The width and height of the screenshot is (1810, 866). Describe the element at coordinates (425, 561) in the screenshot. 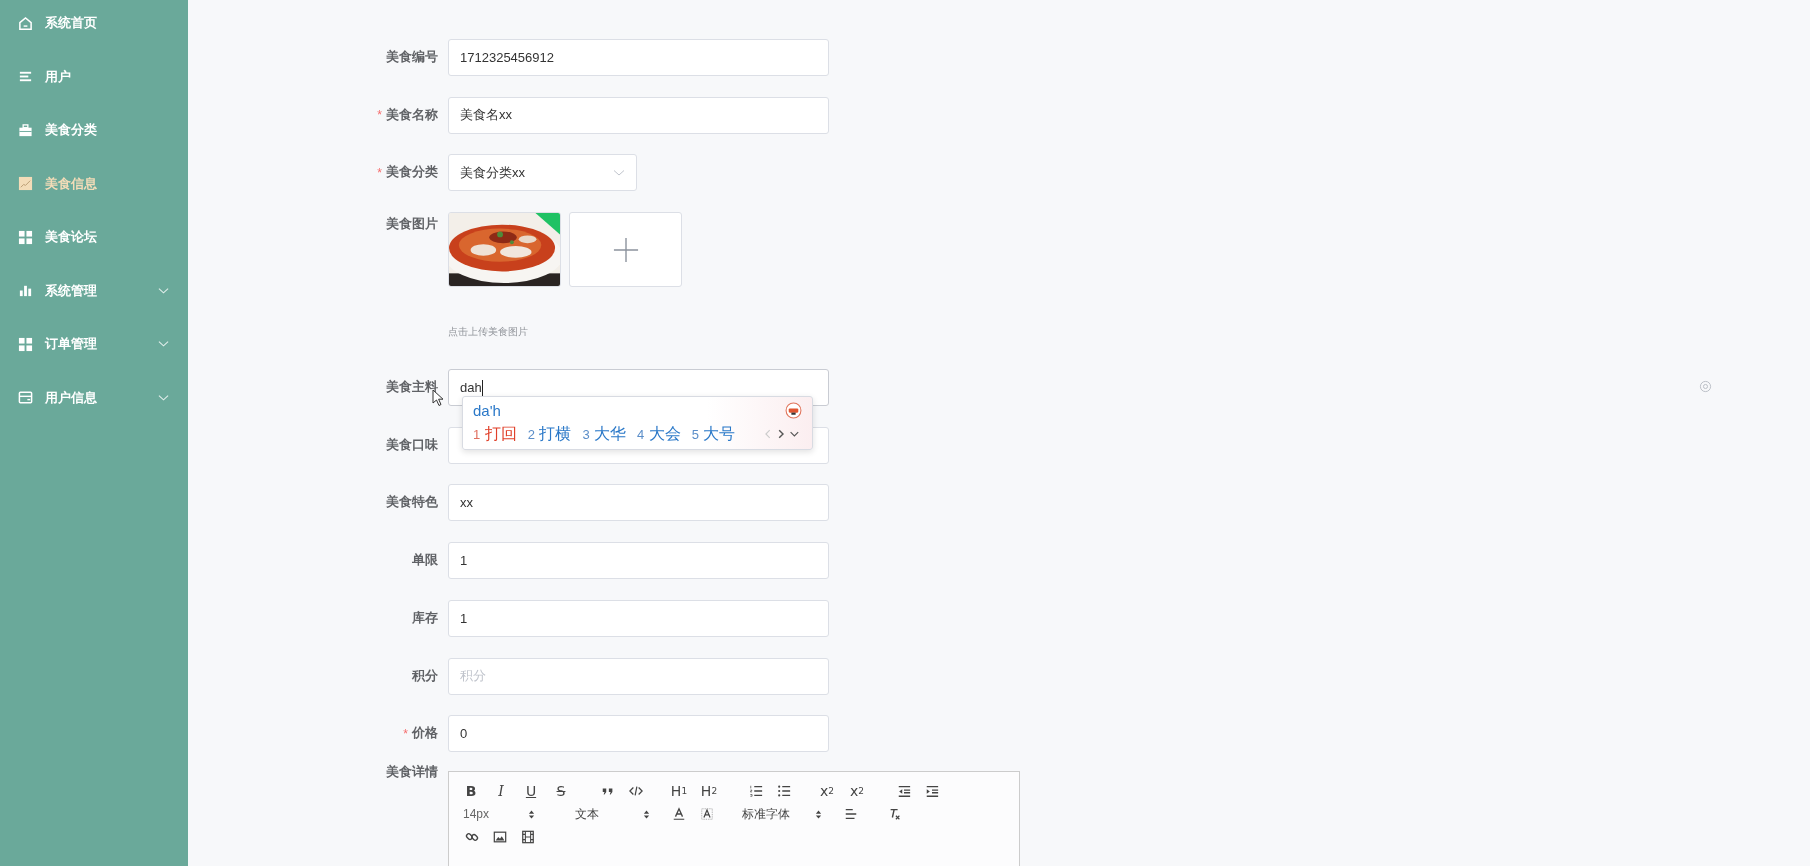

I see `field-label: 单限` at that location.